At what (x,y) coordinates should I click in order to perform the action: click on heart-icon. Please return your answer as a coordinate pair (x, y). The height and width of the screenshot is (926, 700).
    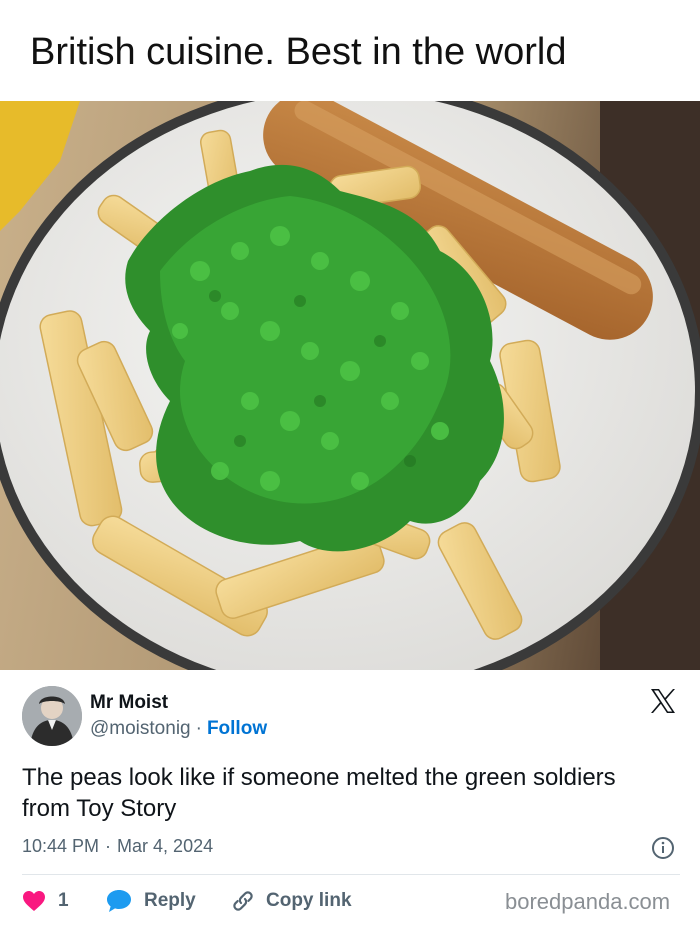
    Looking at the image, I should click on (34, 901).